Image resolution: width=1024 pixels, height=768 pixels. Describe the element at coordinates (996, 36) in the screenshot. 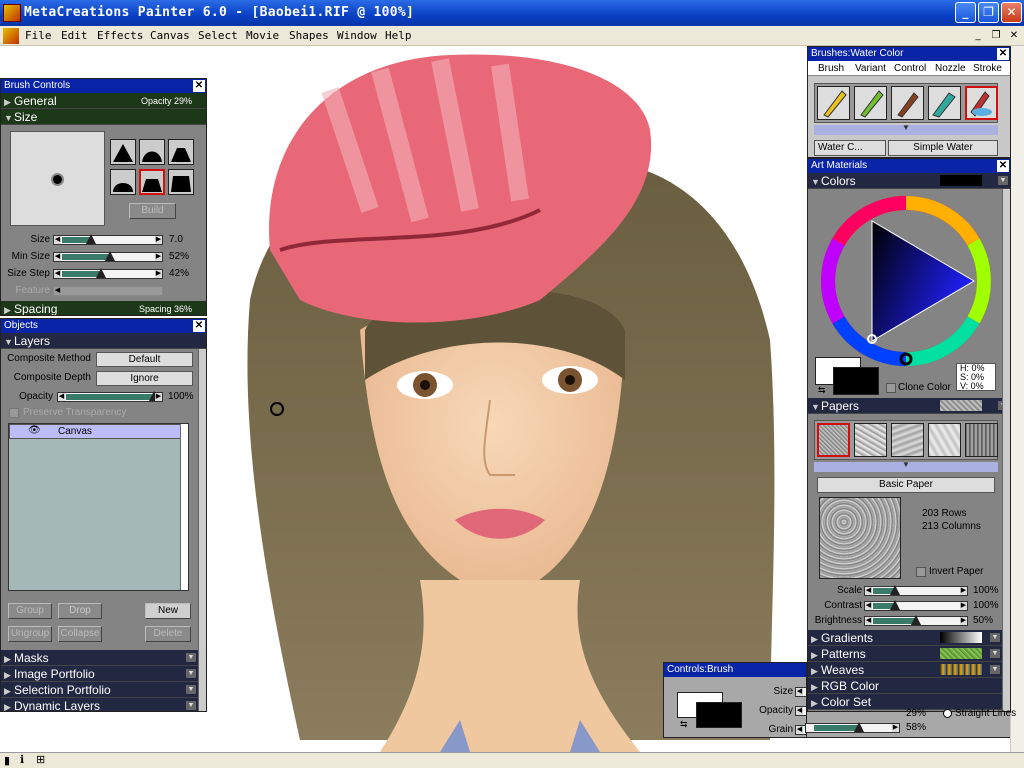

I see `mdi-restore-button: ❐` at that location.